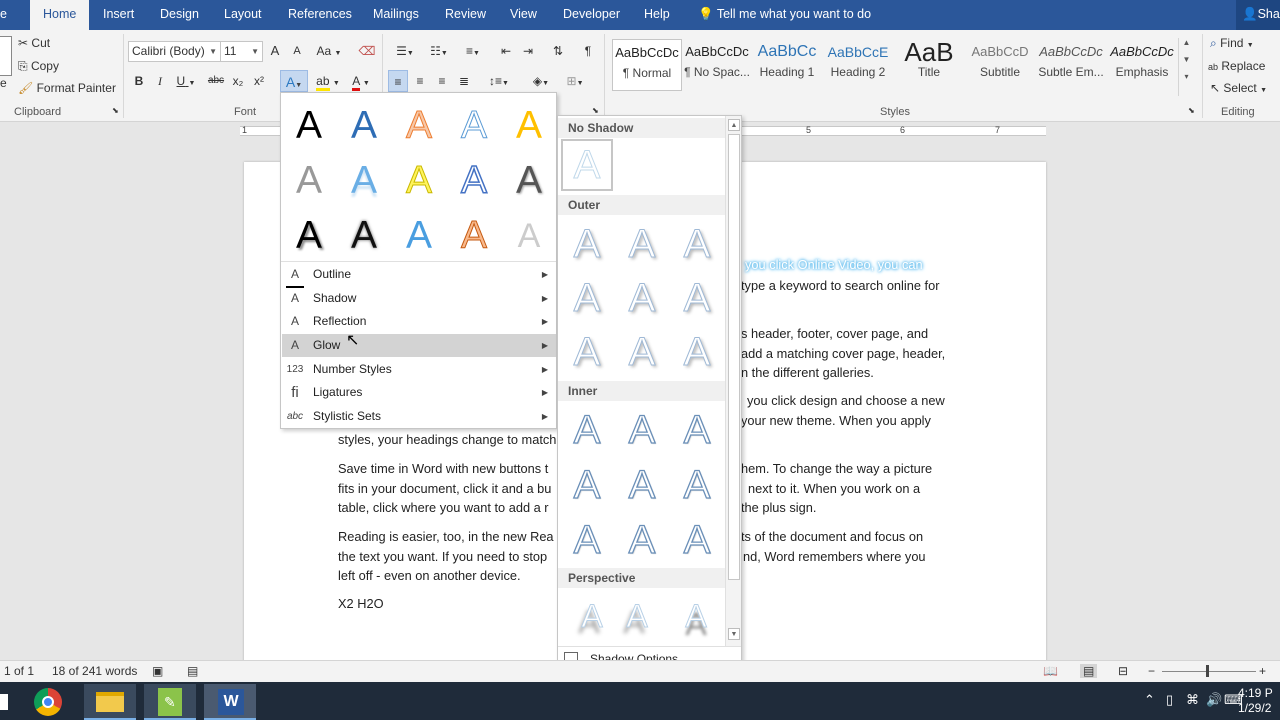 The width and height of the screenshot is (1280, 720). Describe the element at coordinates (238, 81) in the screenshot. I see `subscript-button: x₂` at that location.